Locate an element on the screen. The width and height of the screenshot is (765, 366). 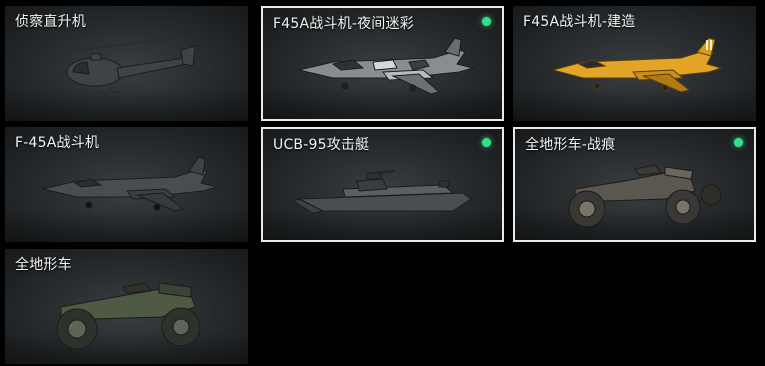
vehicle-label: F45A战斗机-建造 is located at coordinates (579, 22).